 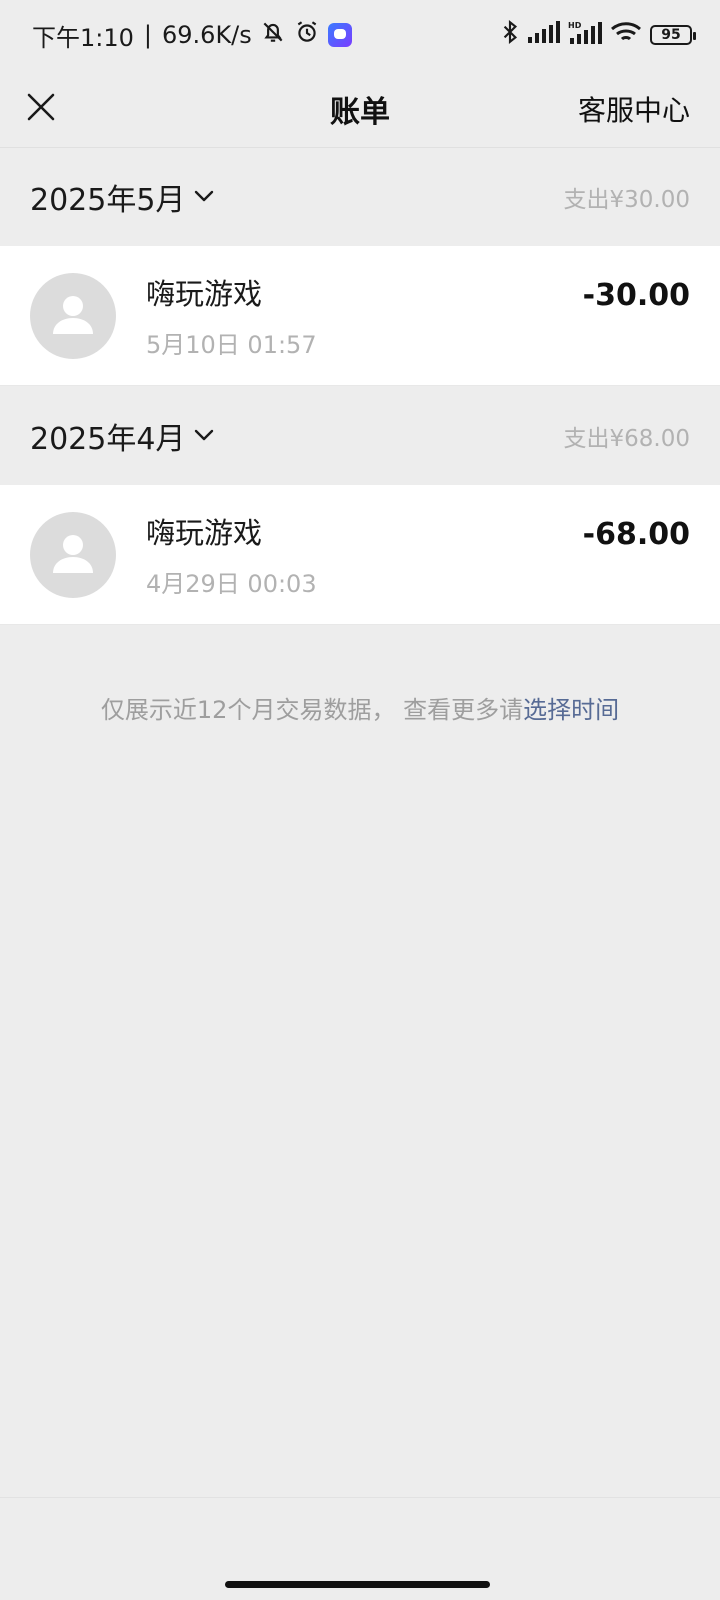 I want to click on signal-hd-icon: HD, so click(x=585, y=35).